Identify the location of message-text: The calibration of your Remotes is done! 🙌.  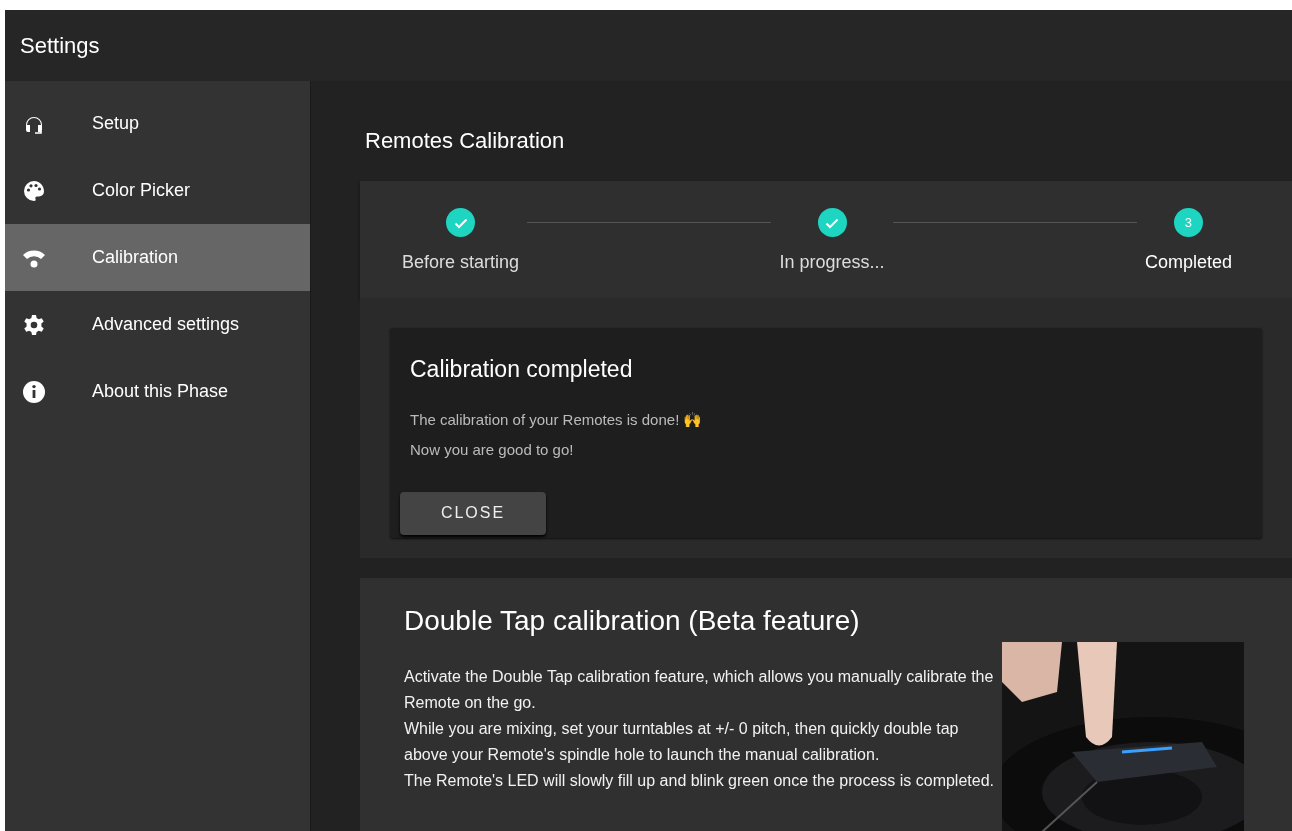
(557, 419).